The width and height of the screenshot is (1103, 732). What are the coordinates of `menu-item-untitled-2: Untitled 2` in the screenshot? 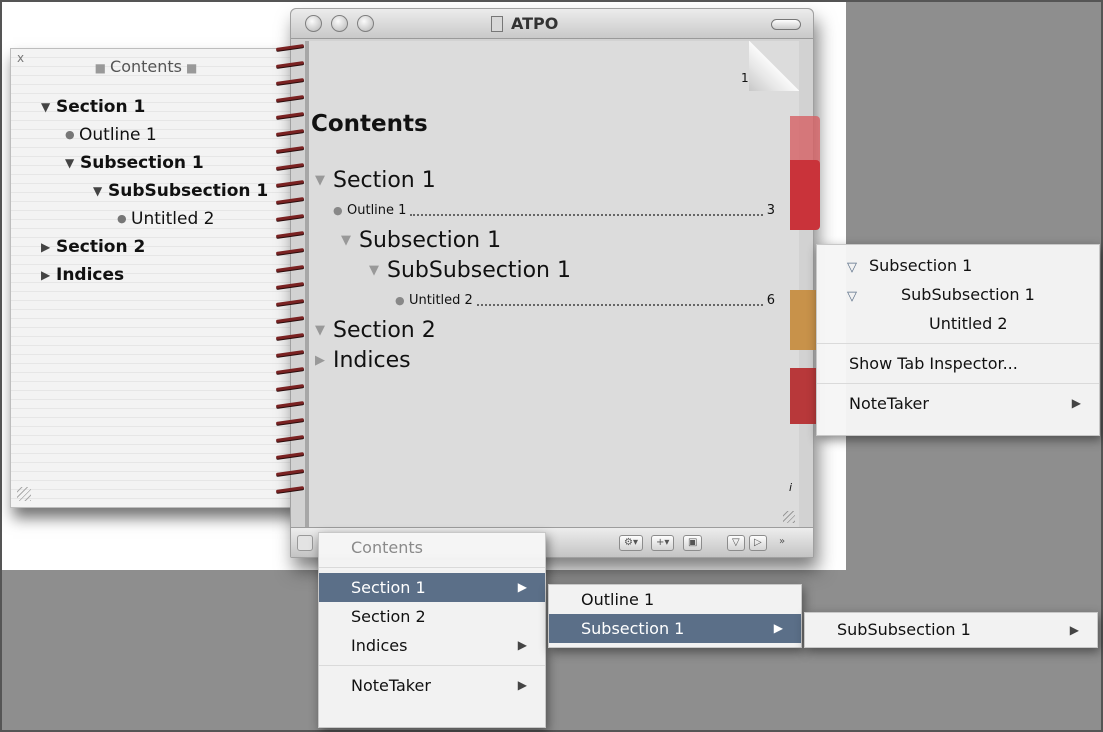 It's located at (958, 323).